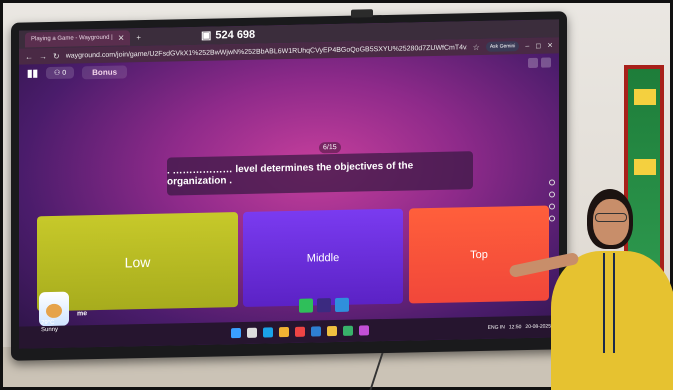  What do you see at coordinates (64, 73) in the screenshot?
I see `score-value: 0` at bounding box center [64, 73].